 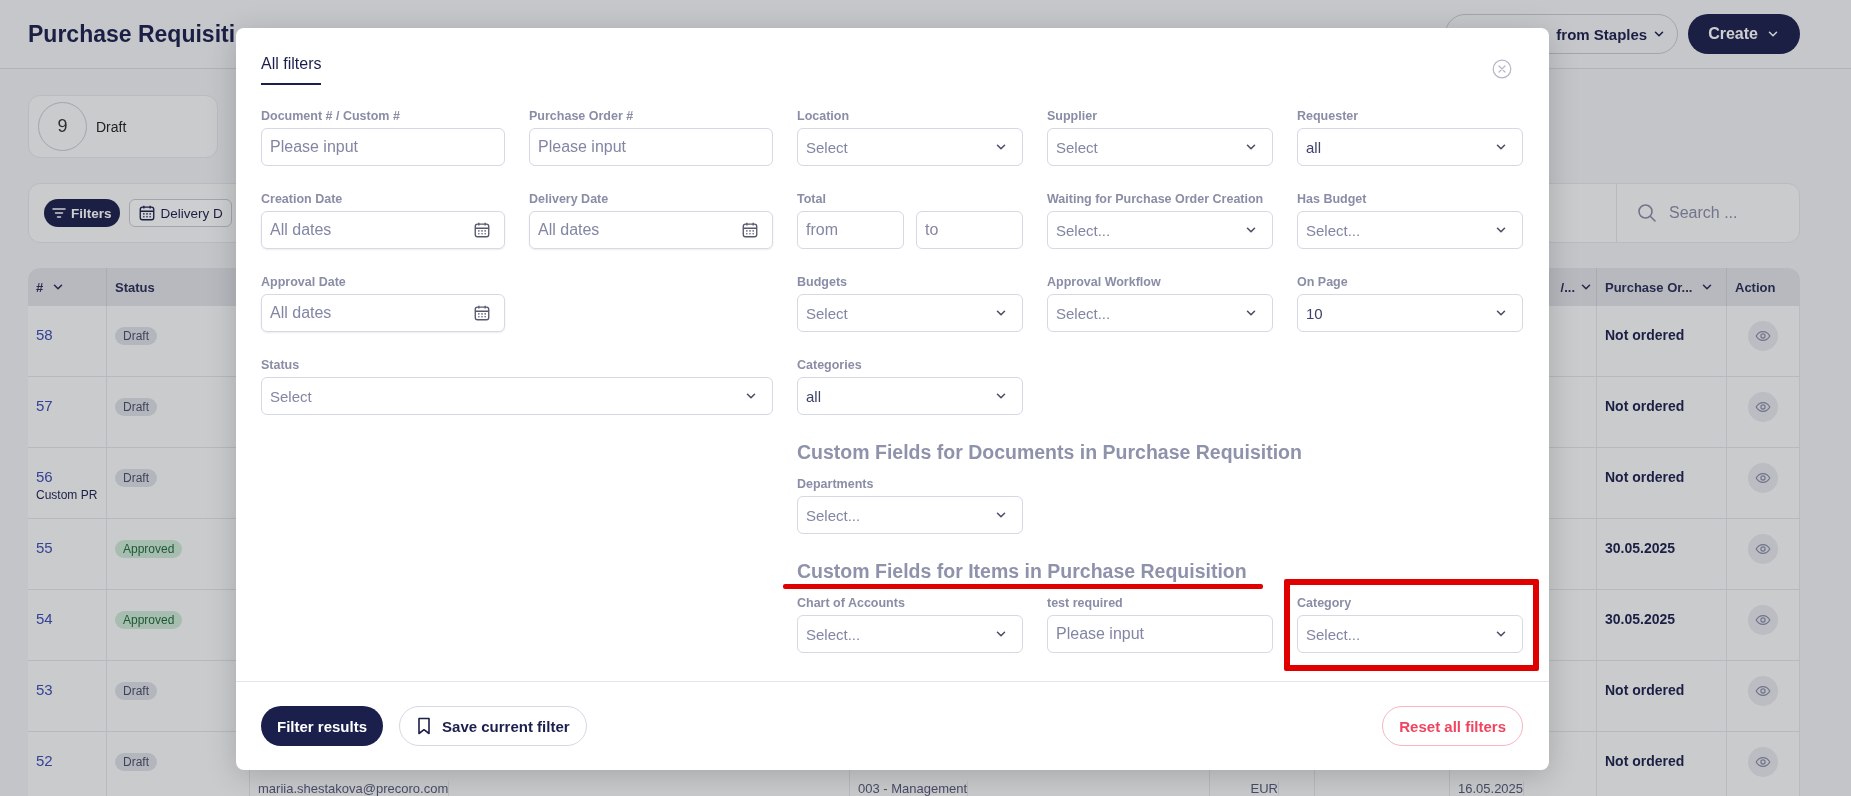 I want to click on table-cell: EUR, so click(x=1248, y=788).